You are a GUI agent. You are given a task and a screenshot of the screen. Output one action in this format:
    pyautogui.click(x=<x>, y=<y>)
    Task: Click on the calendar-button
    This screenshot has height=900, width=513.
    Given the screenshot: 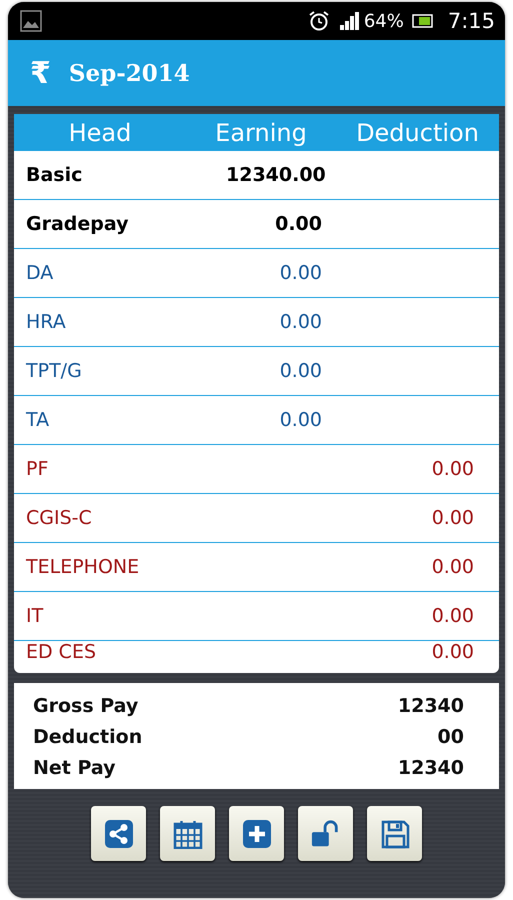 What is the action you would take?
    pyautogui.click(x=187, y=833)
    